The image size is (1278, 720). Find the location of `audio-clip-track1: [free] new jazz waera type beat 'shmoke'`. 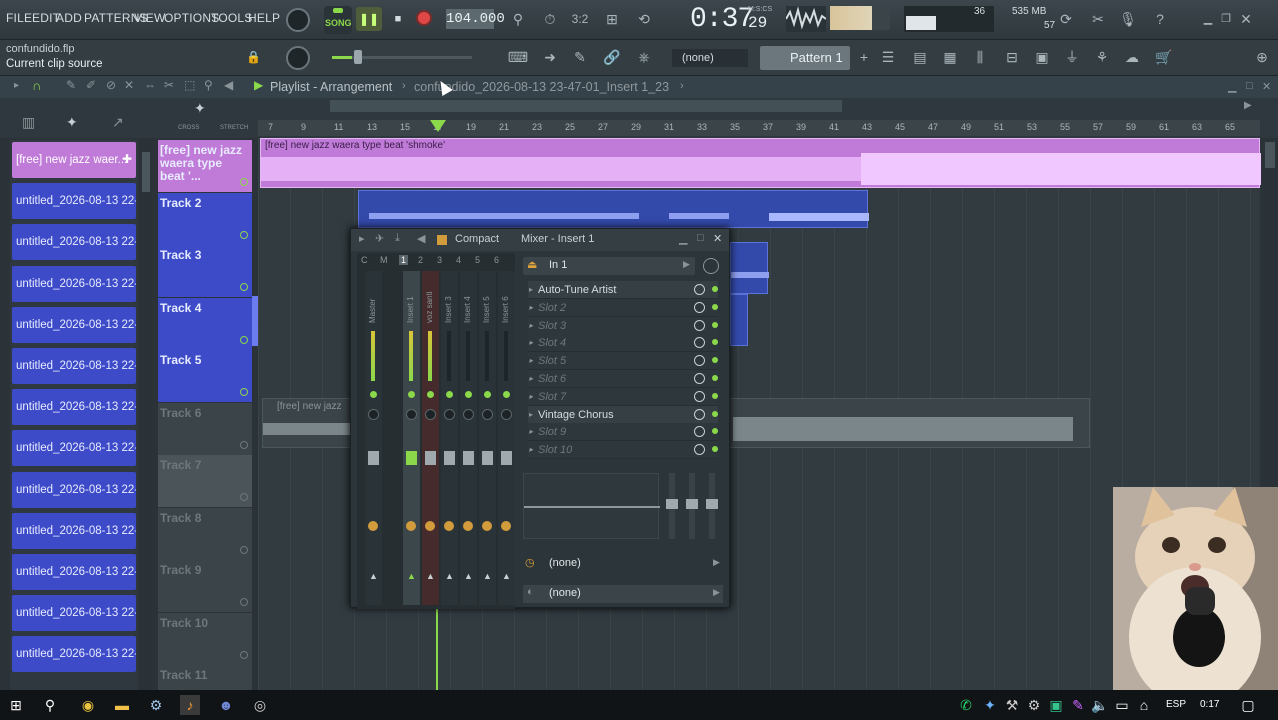

audio-clip-track1: [free] new jazz waera type beat 'shmoke' is located at coordinates (760, 163).